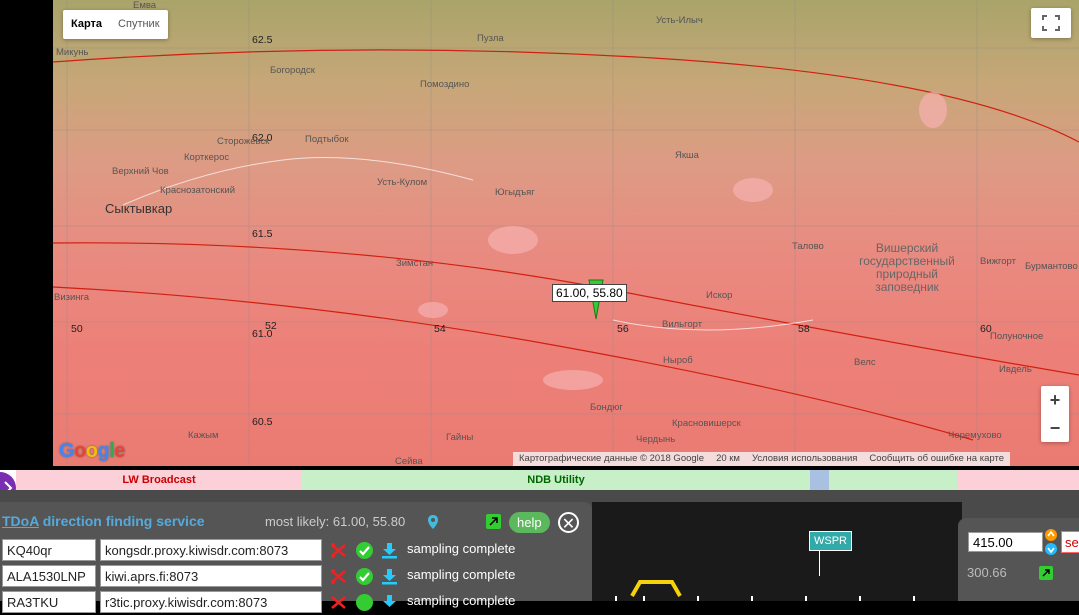 The width and height of the screenshot is (1079, 615). I want to click on lon-label: 52, so click(271, 326).